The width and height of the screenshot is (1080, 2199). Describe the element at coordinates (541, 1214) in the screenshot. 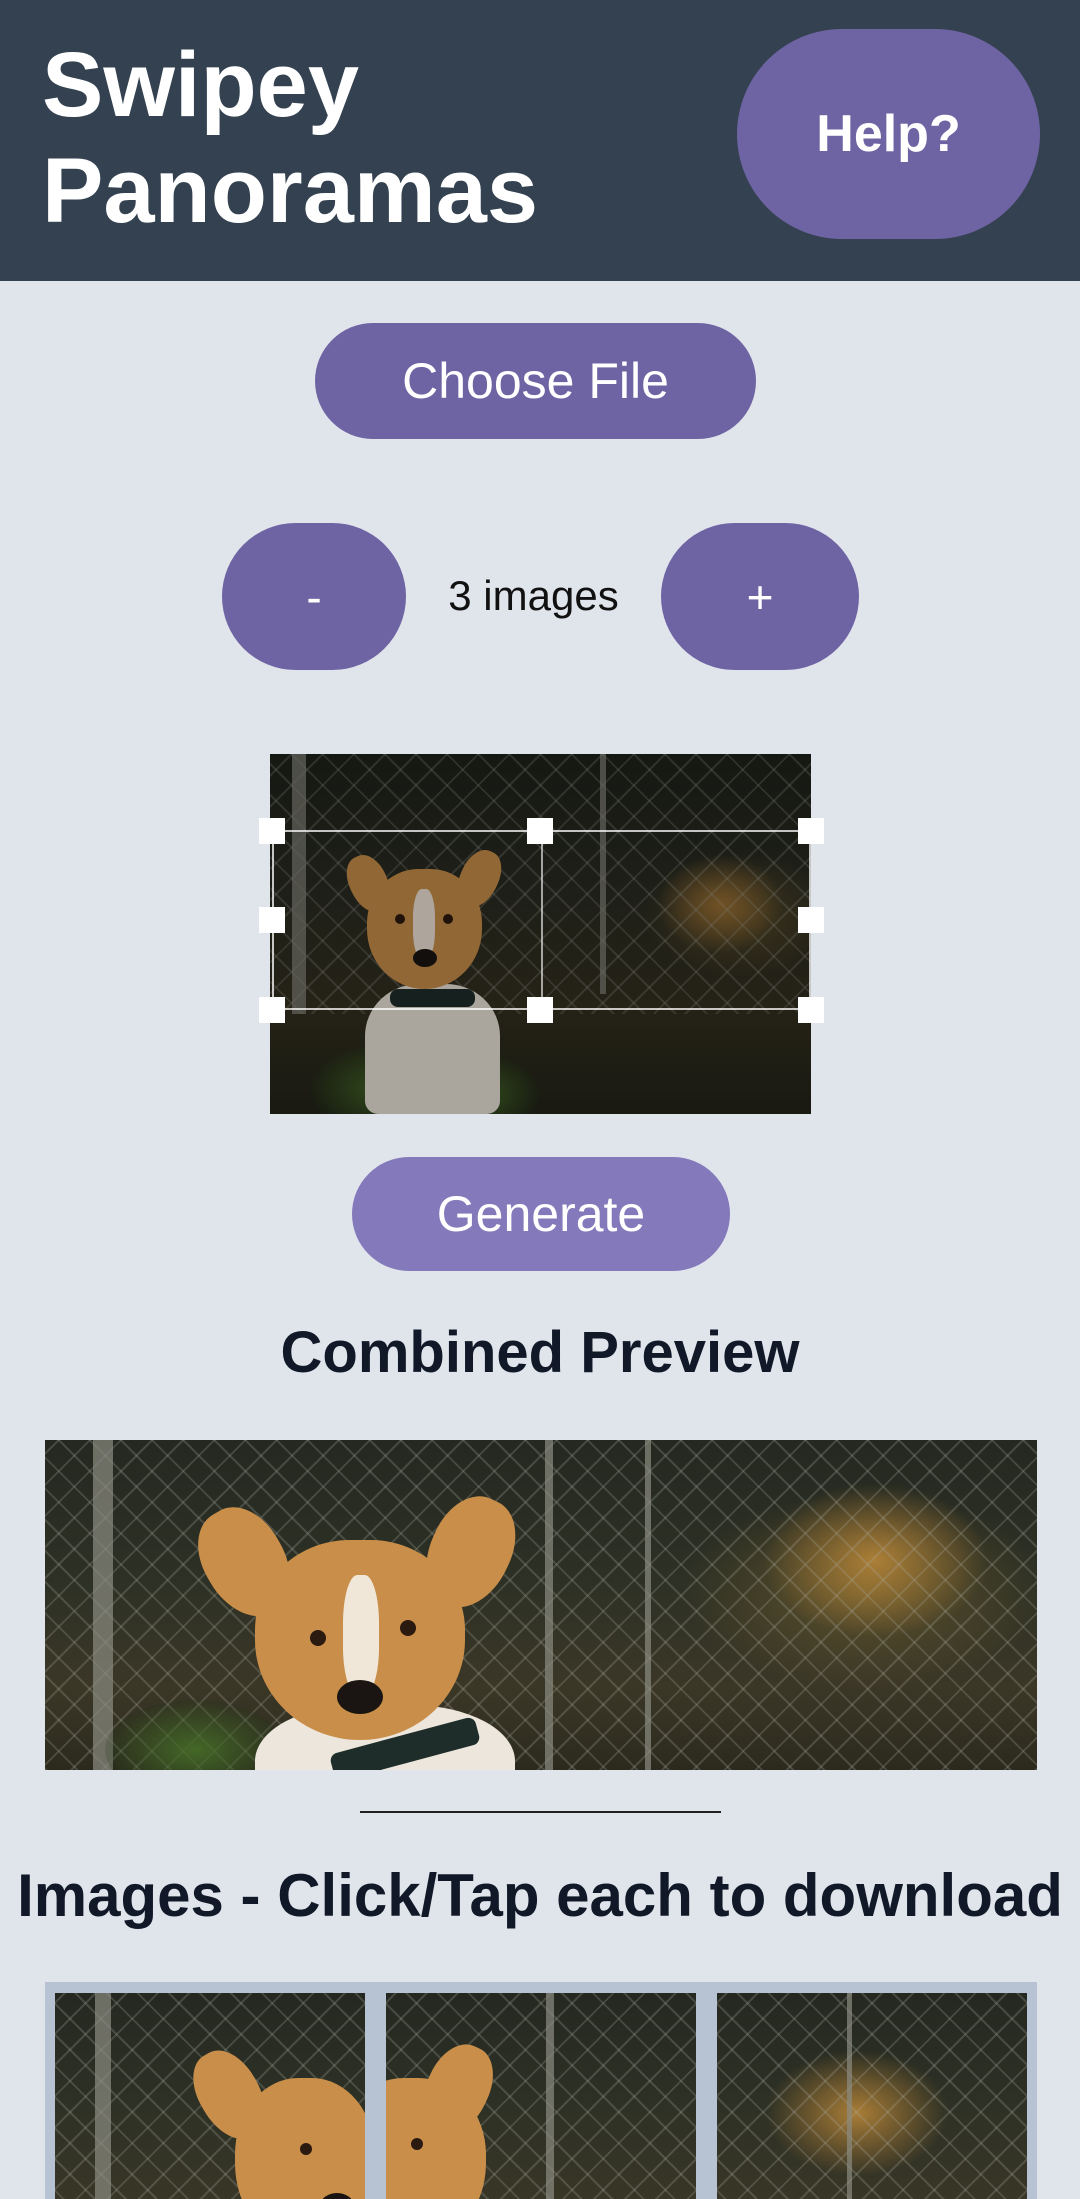

I see `generate-button: Generate` at that location.